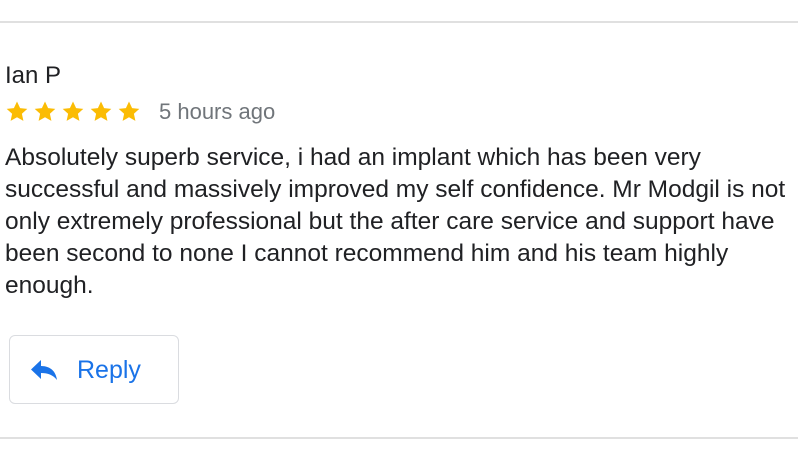  What do you see at coordinates (217, 111) in the screenshot?
I see `review-timestamp: 5 hours ago` at bounding box center [217, 111].